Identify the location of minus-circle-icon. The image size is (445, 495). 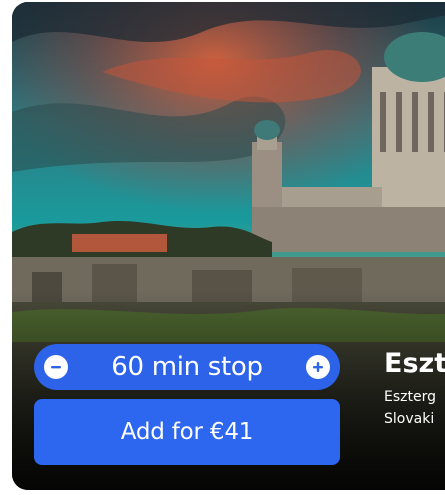
(56, 367).